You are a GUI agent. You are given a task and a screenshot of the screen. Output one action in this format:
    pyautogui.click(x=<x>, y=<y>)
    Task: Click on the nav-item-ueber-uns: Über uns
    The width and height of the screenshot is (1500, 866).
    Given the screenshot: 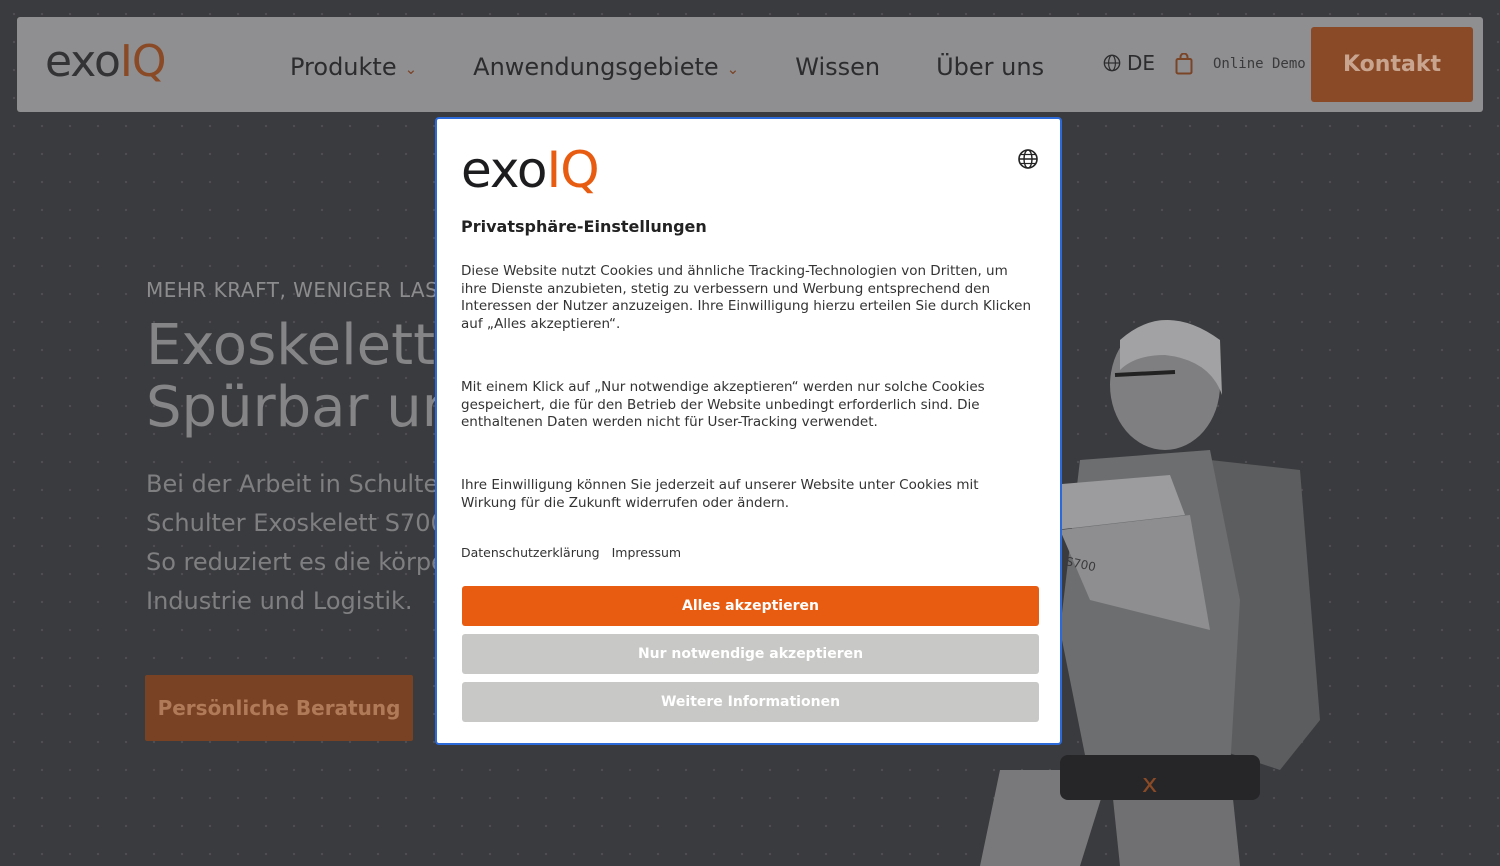 What is the action you would take?
    pyautogui.click(x=990, y=67)
    